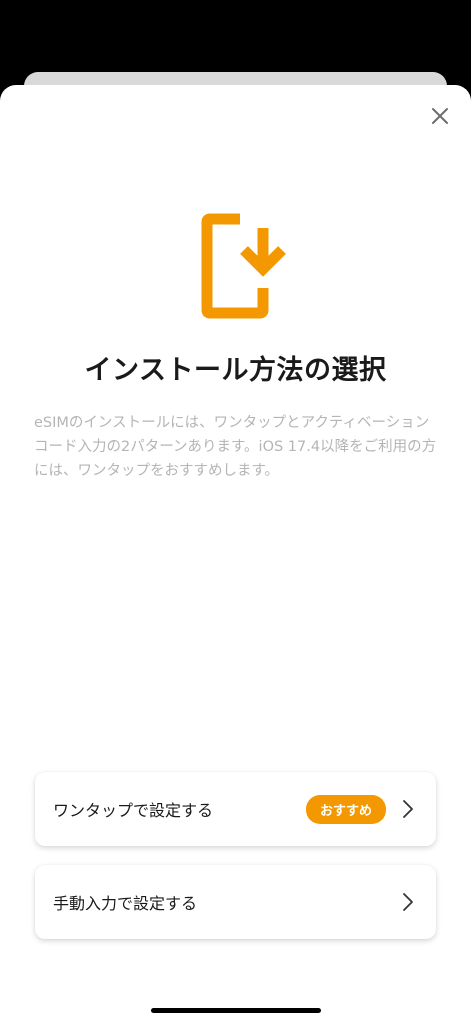 The height and width of the screenshot is (1024, 471). Describe the element at coordinates (235, 902) in the screenshot. I see `manual-setup-button: 手動入力で設定する` at that location.